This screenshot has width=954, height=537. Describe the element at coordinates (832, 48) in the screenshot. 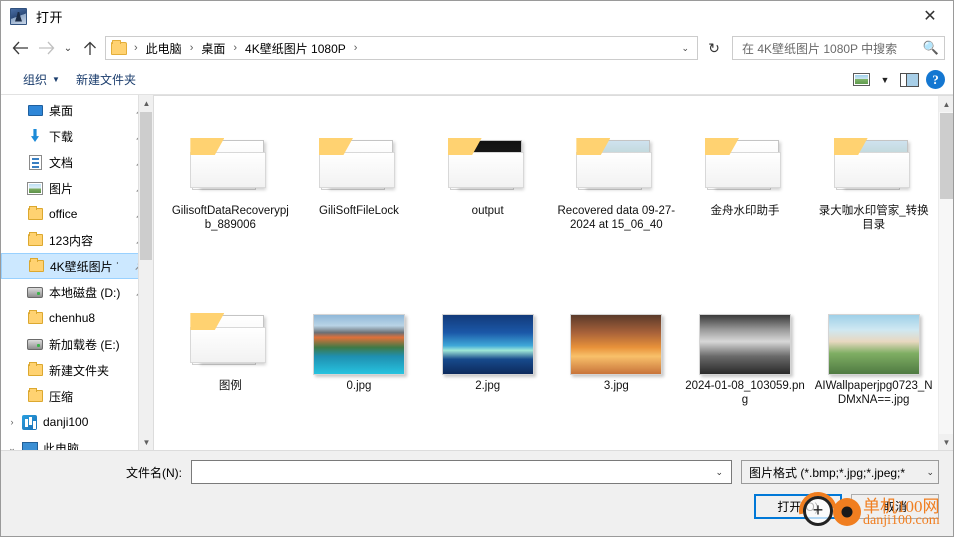

I see `search-input: 在 4K壁纸图片 1080P 中搜索` at that location.